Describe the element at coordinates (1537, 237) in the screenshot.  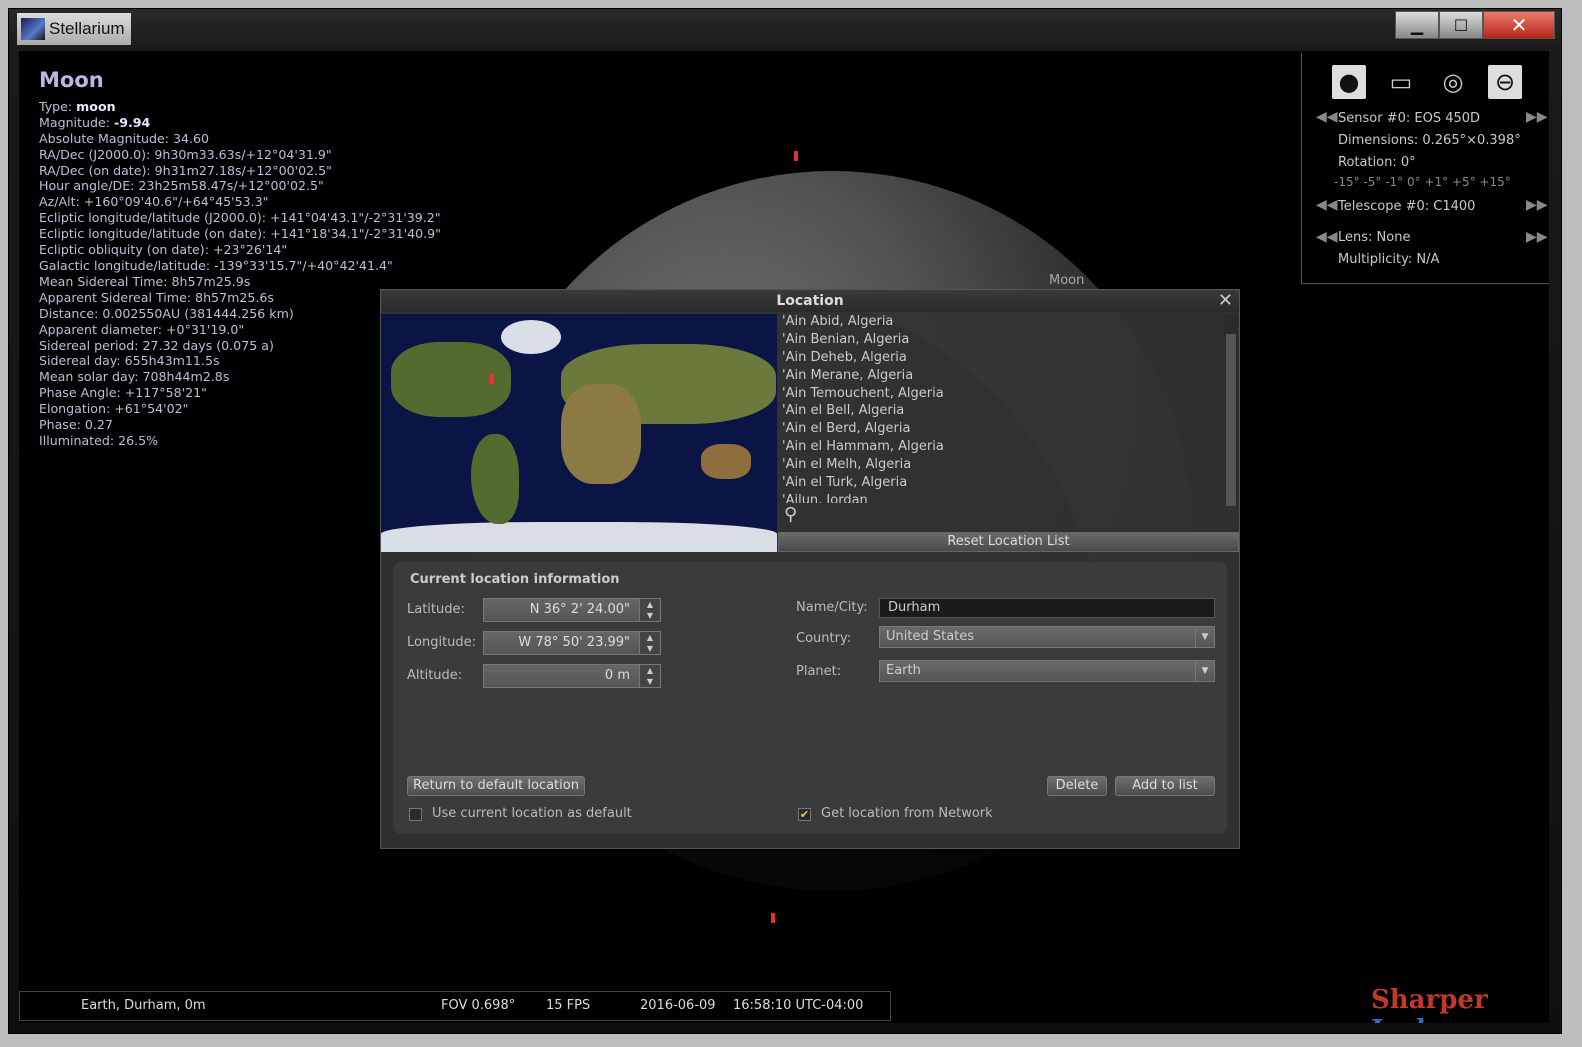
I see `lens-next-icon: ▶▶` at that location.